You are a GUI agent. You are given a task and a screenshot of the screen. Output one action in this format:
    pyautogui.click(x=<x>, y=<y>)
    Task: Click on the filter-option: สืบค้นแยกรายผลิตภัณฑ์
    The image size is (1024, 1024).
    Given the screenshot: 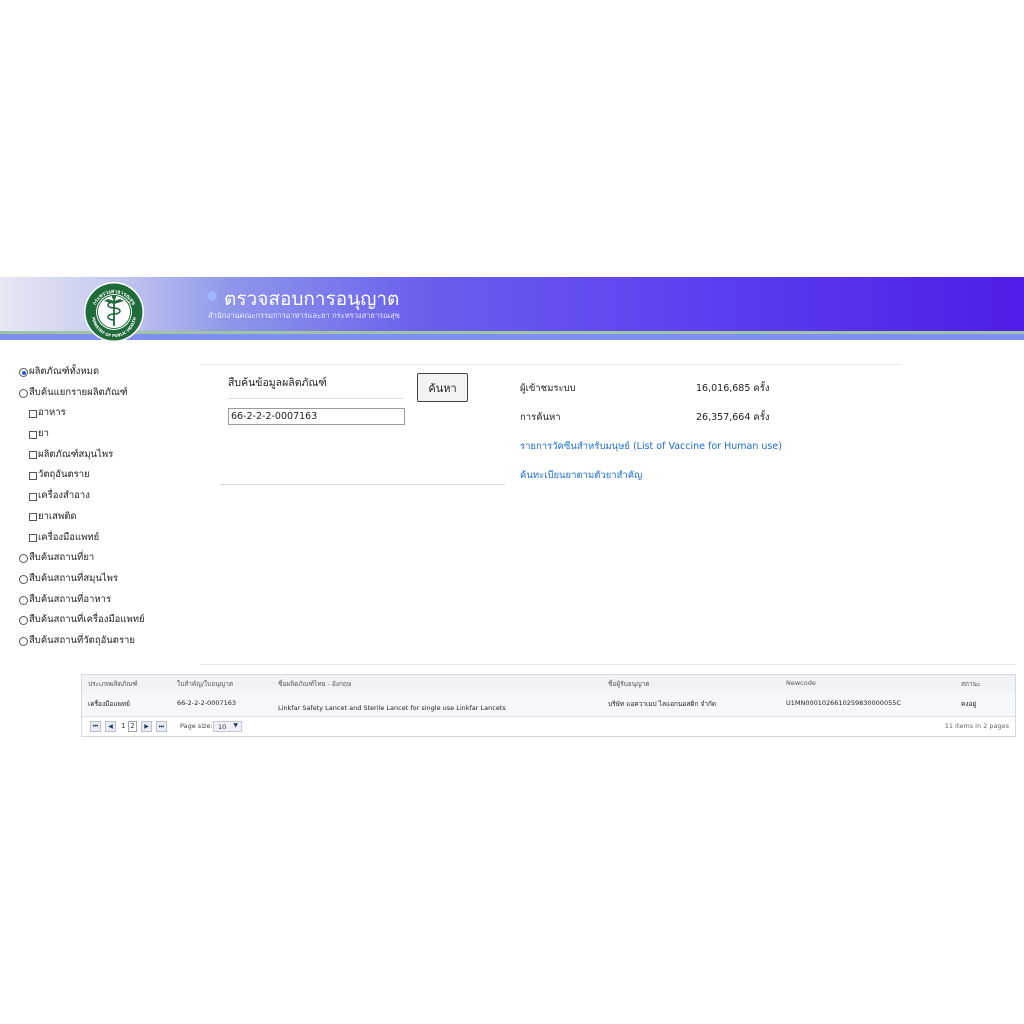 What is the action you would take?
    pyautogui.click(x=106, y=397)
    